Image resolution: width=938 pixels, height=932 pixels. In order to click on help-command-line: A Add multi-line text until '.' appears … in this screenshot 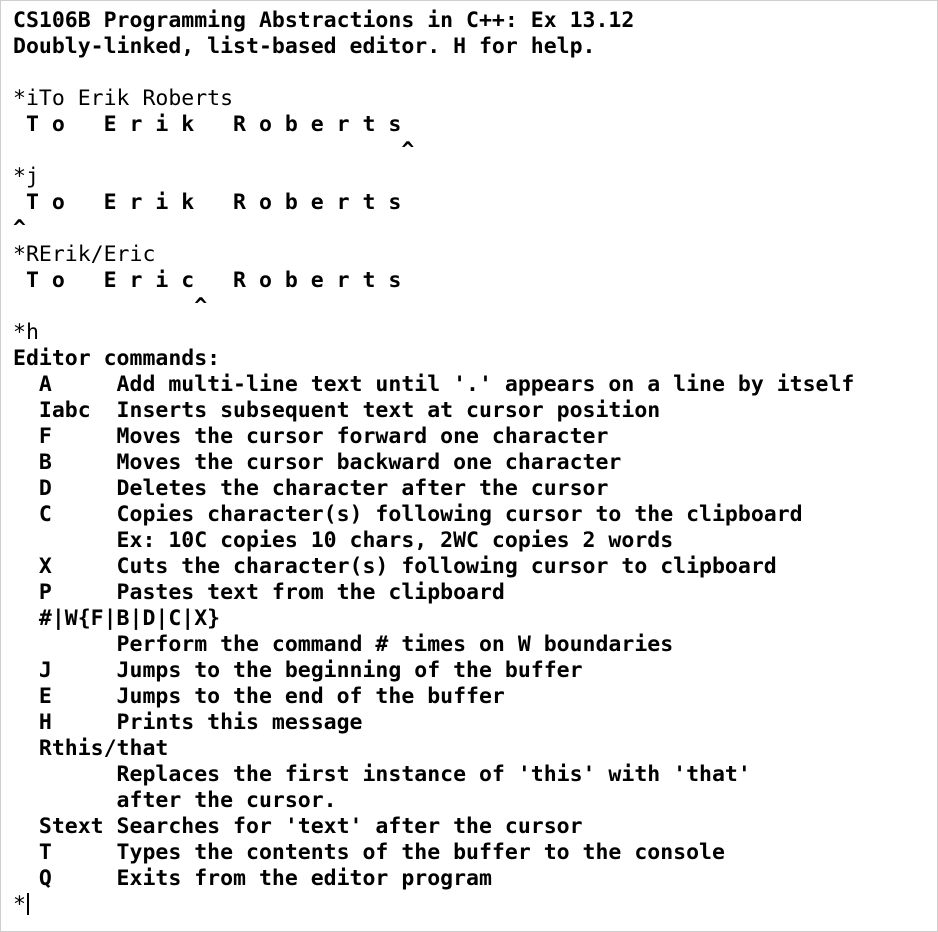, I will do `click(434, 384)`.